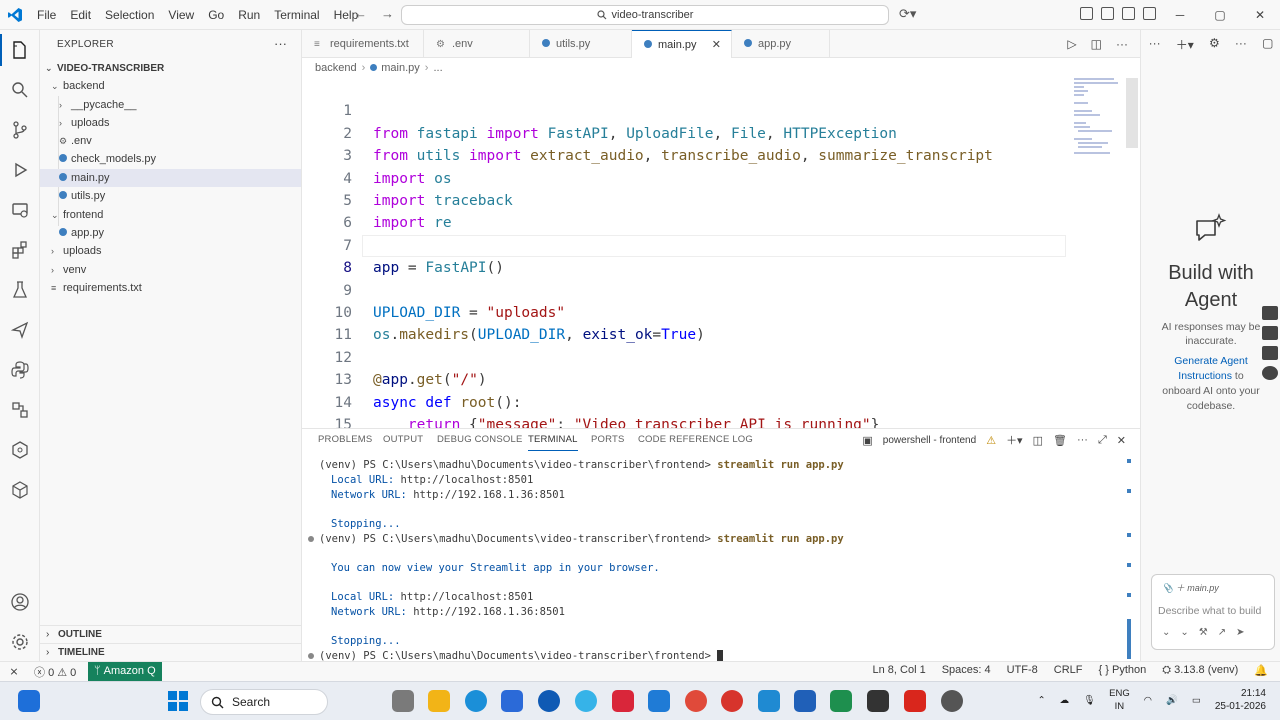  I want to click on hp-icon, so click(549, 701).